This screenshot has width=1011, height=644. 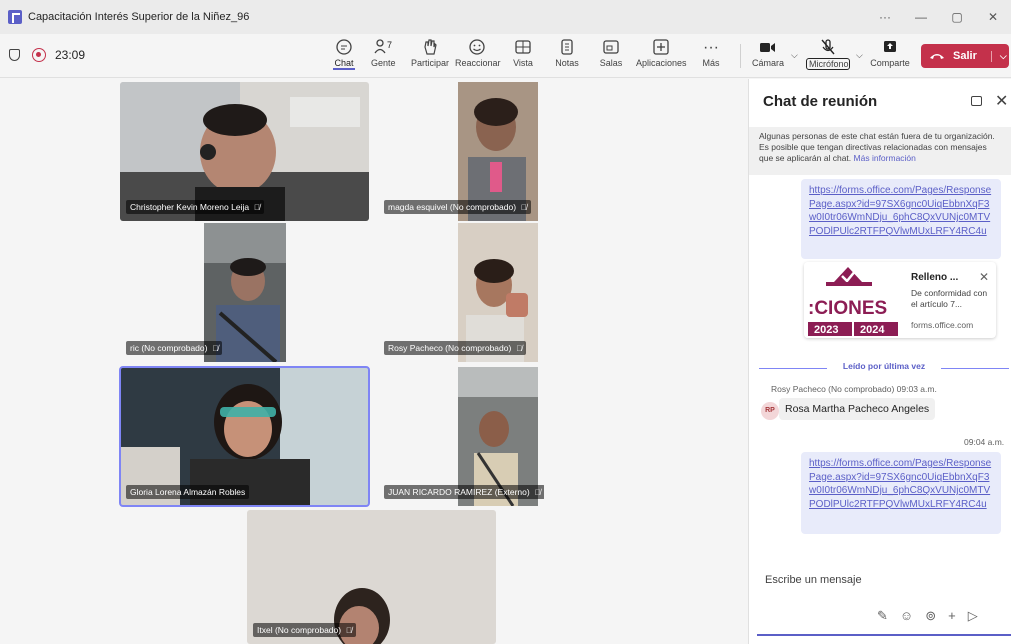 What do you see at coordinates (344, 56) in the screenshot?
I see `chat-button: Chat` at bounding box center [344, 56].